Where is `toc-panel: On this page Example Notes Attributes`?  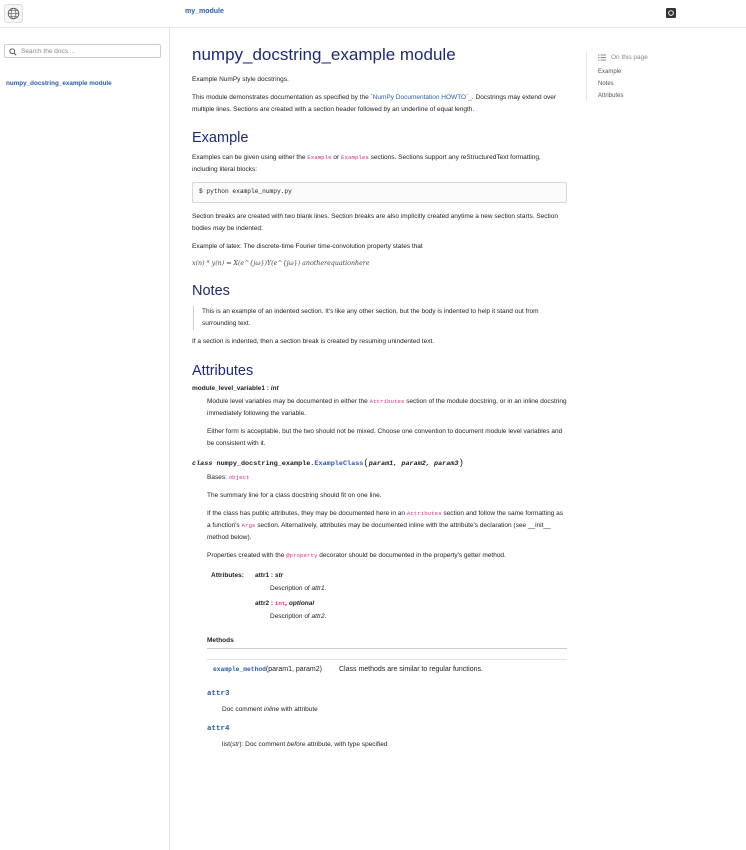 toc-panel: On this page Example Notes Attributes is located at coordinates (651, 76).